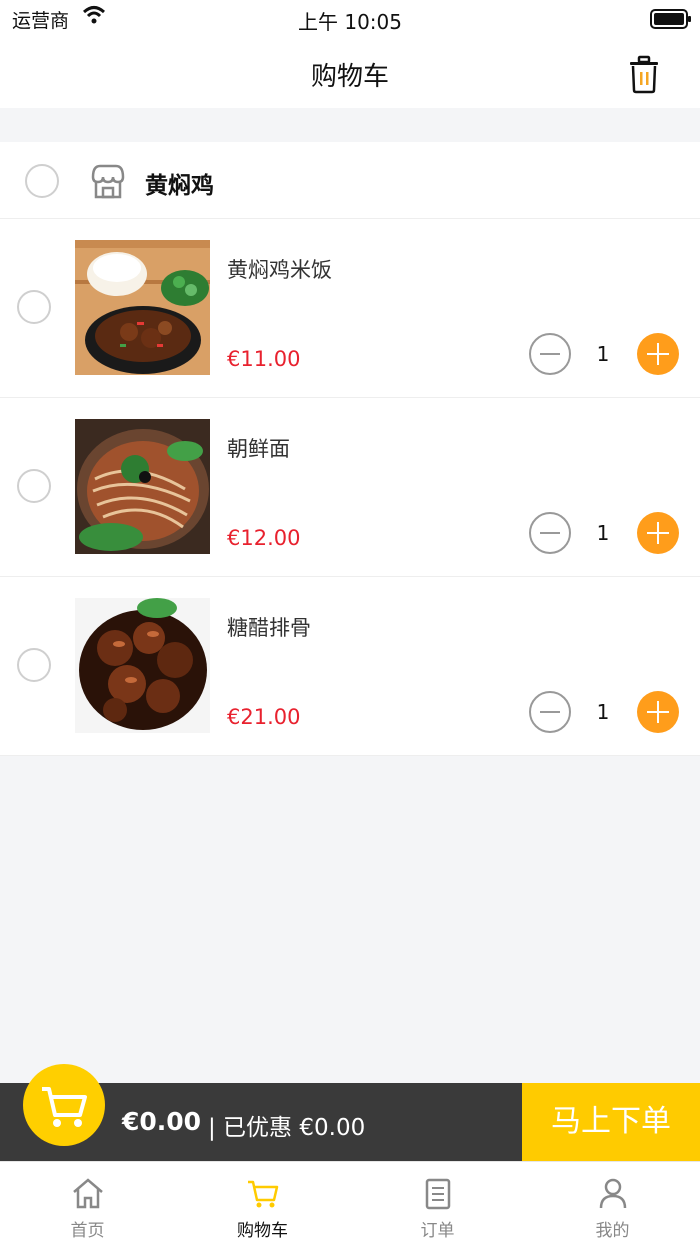 The image size is (700, 1244). What do you see at coordinates (612, 1231) in the screenshot?
I see `tab-profile-label: 我的` at bounding box center [612, 1231].